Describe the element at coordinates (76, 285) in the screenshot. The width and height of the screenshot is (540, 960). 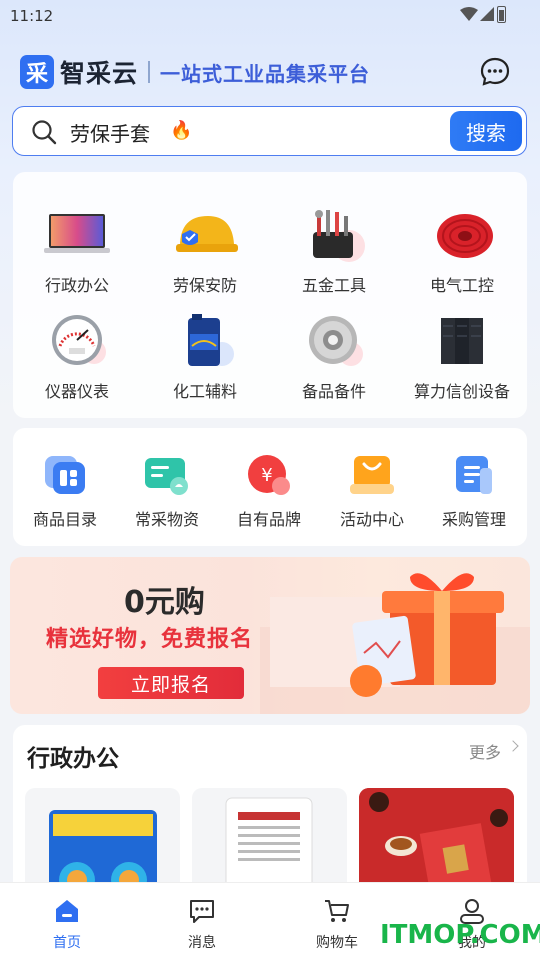
I see `category-label: 行政办公` at that location.